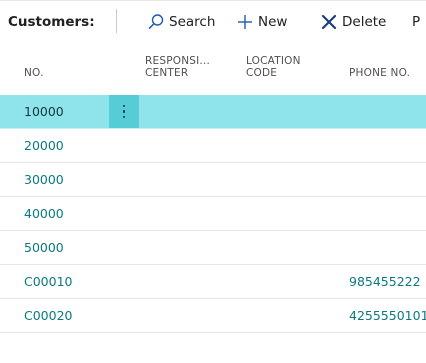 The width and height of the screenshot is (426, 363). I want to click on new-button: New, so click(261, 22).